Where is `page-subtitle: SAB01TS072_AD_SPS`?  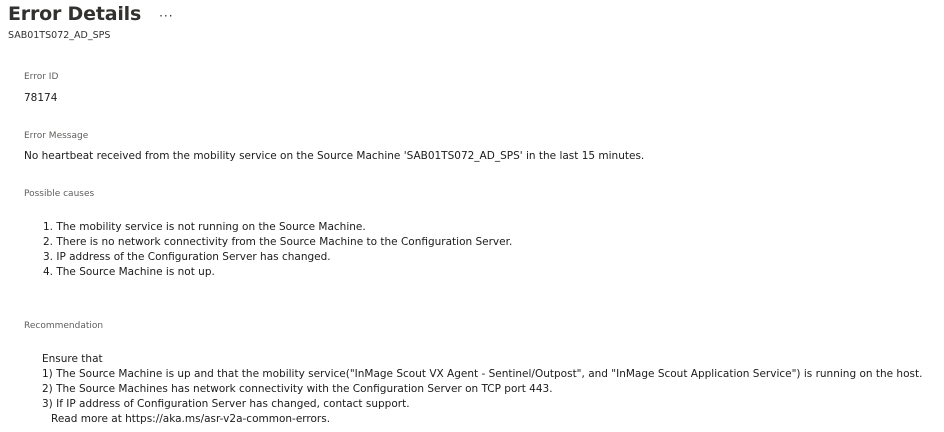
page-subtitle: SAB01TS072_AD_SPS is located at coordinates (59, 35).